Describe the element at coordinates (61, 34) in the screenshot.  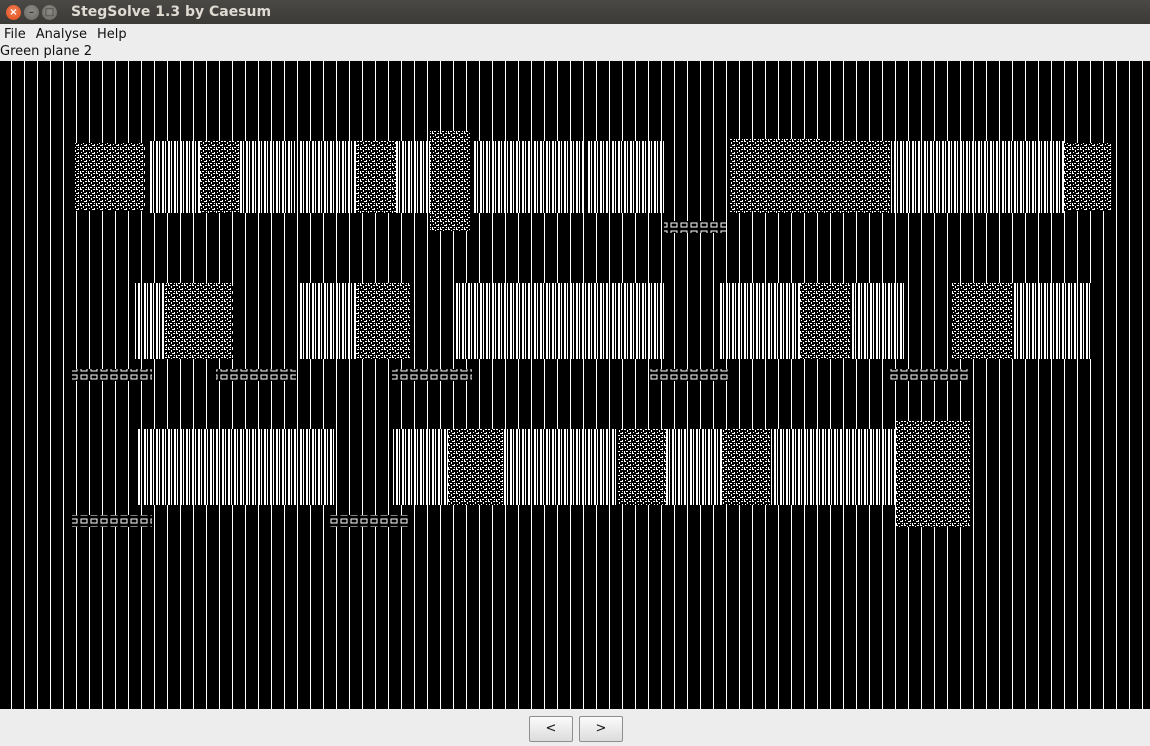
I see `menu-analyse: Analyse` at that location.